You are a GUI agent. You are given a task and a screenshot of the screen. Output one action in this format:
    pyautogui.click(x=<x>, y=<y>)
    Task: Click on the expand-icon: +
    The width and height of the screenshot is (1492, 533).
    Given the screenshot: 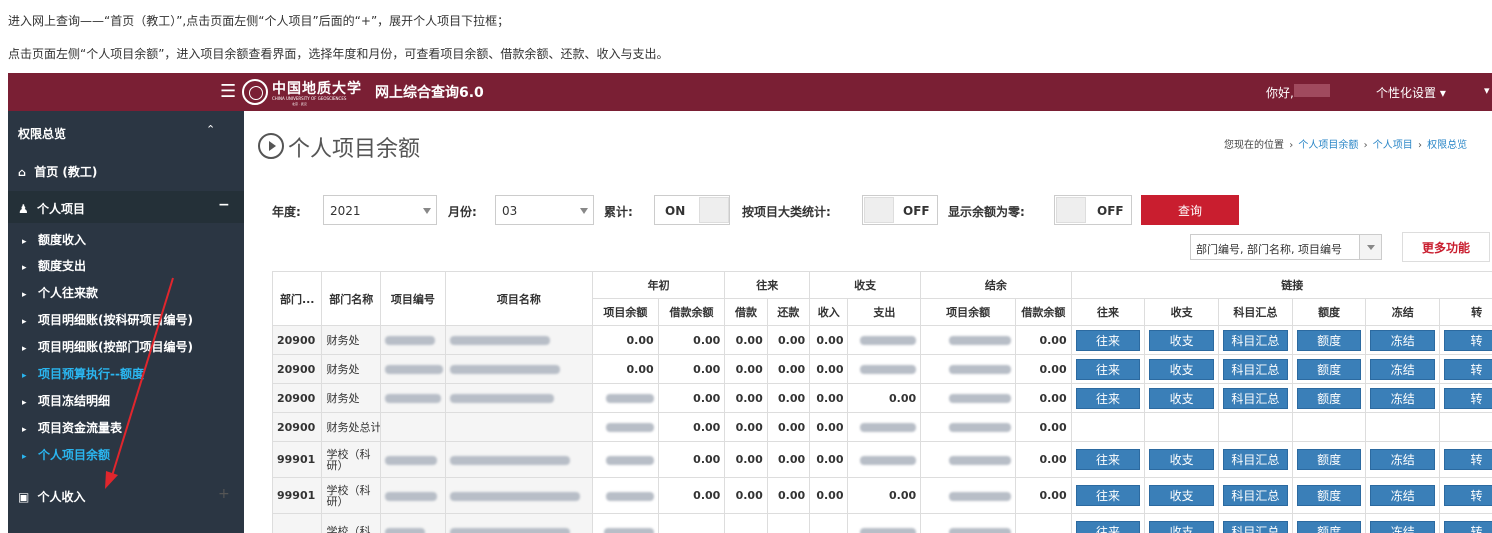 What is the action you would take?
    pyautogui.click(x=224, y=494)
    